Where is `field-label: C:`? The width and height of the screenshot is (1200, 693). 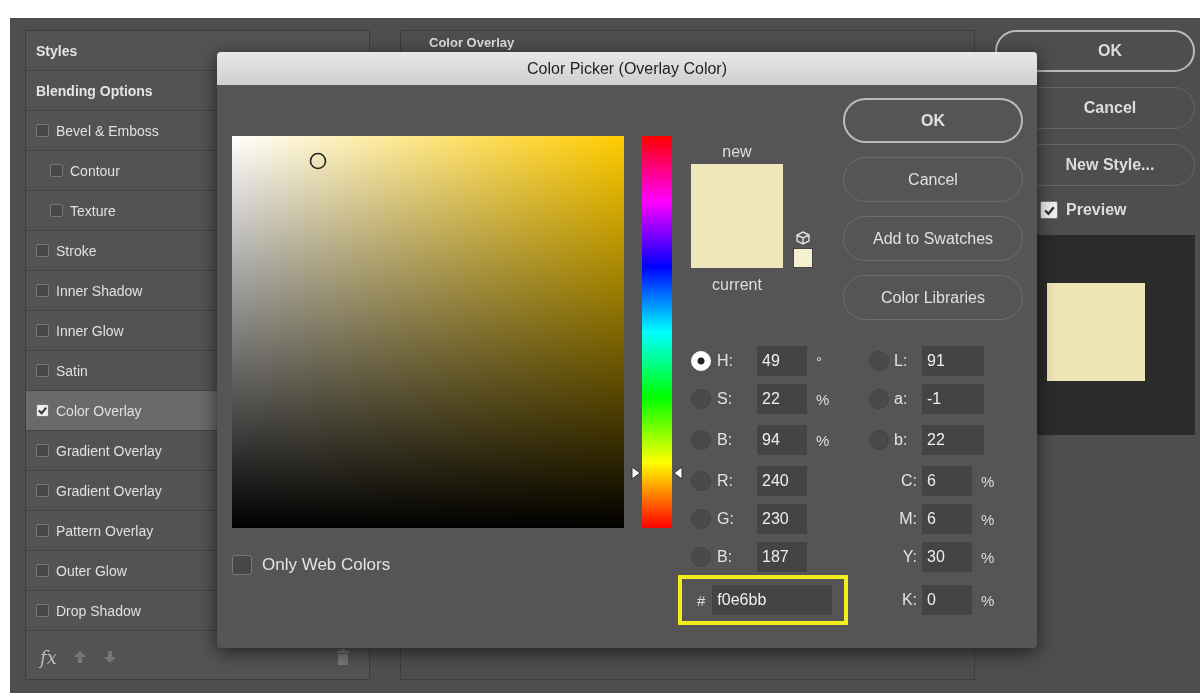 field-label: C: is located at coordinates (909, 481).